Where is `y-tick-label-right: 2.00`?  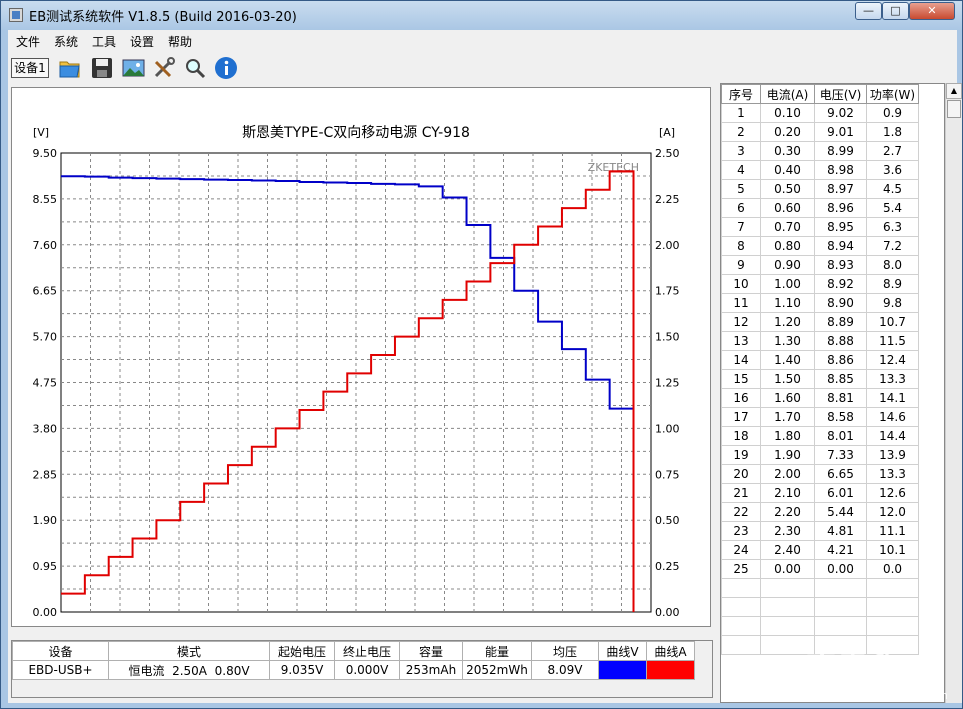 y-tick-label-right: 2.00 is located at coordinates (667, 245).